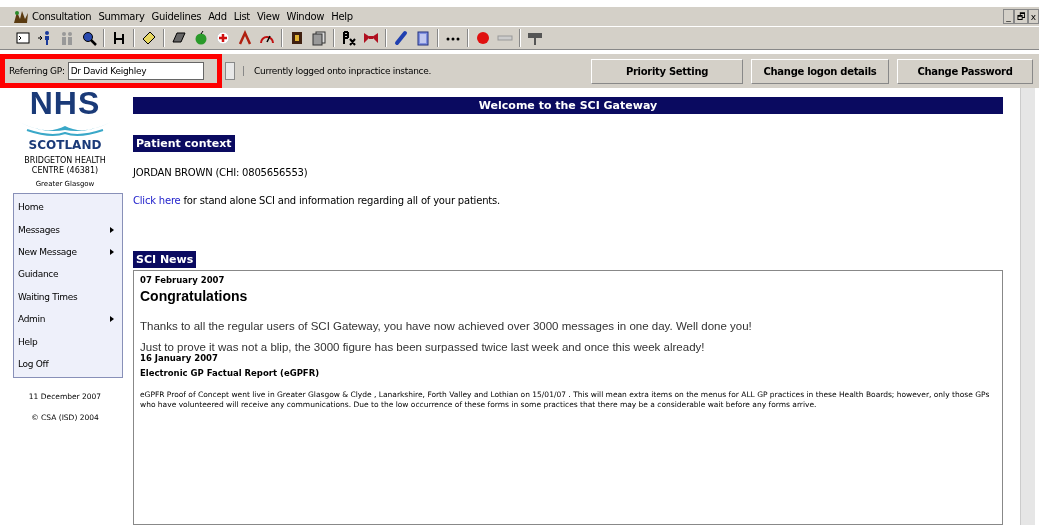  Describe the element at coordinates (342, 16) in the screenshot. I see `menu-item: Help` at that location.